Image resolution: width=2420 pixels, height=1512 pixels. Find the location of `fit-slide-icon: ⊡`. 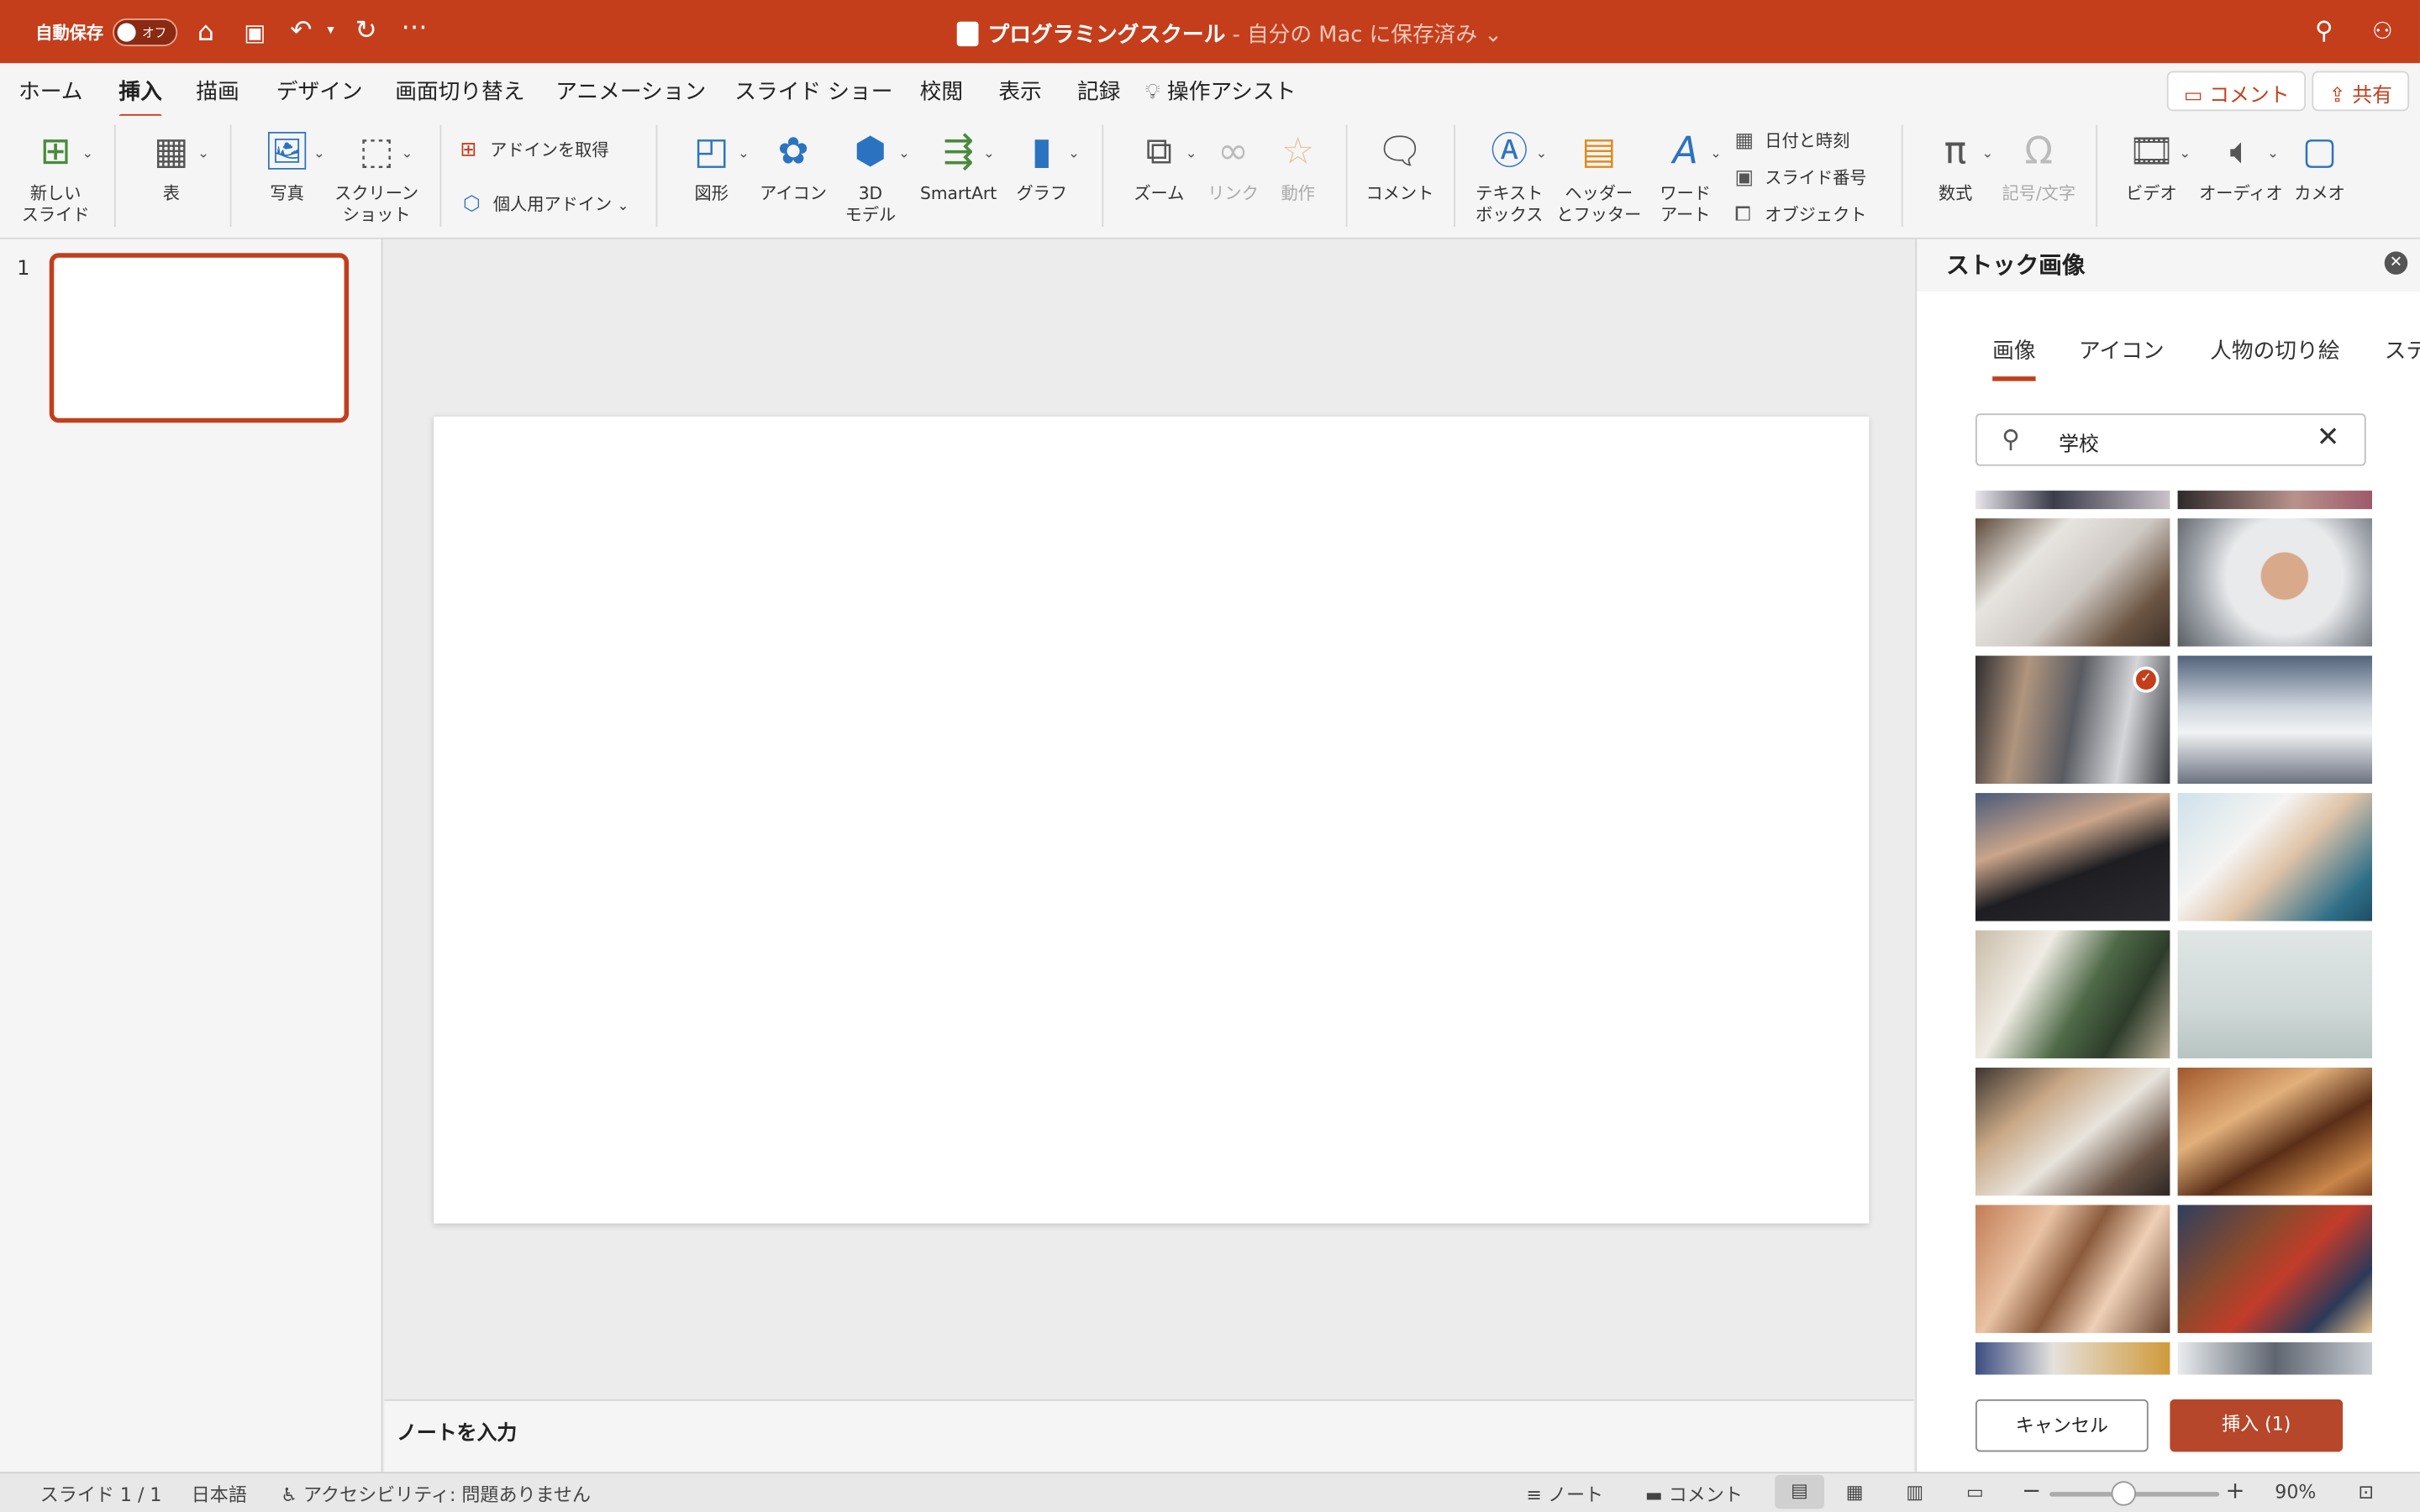

fit-slide-icon: ⊡ is located at coordinates (2365, 1492).